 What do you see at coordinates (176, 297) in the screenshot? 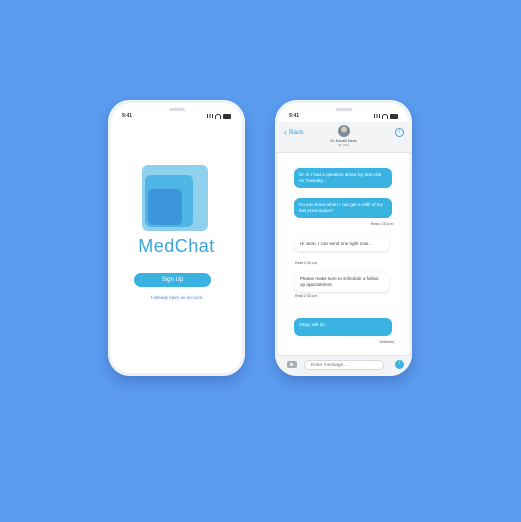
I see `existing-account-link: I already have an account` at bounding box center [176, 297].